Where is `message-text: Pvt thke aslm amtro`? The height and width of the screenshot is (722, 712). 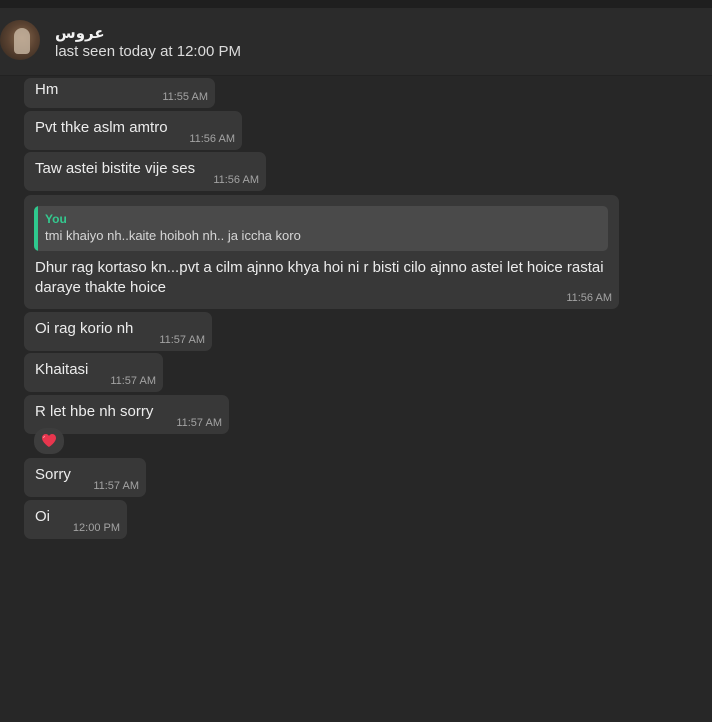 message-text: Pvt thke aslm amtro is located at coordinates (101, 127).